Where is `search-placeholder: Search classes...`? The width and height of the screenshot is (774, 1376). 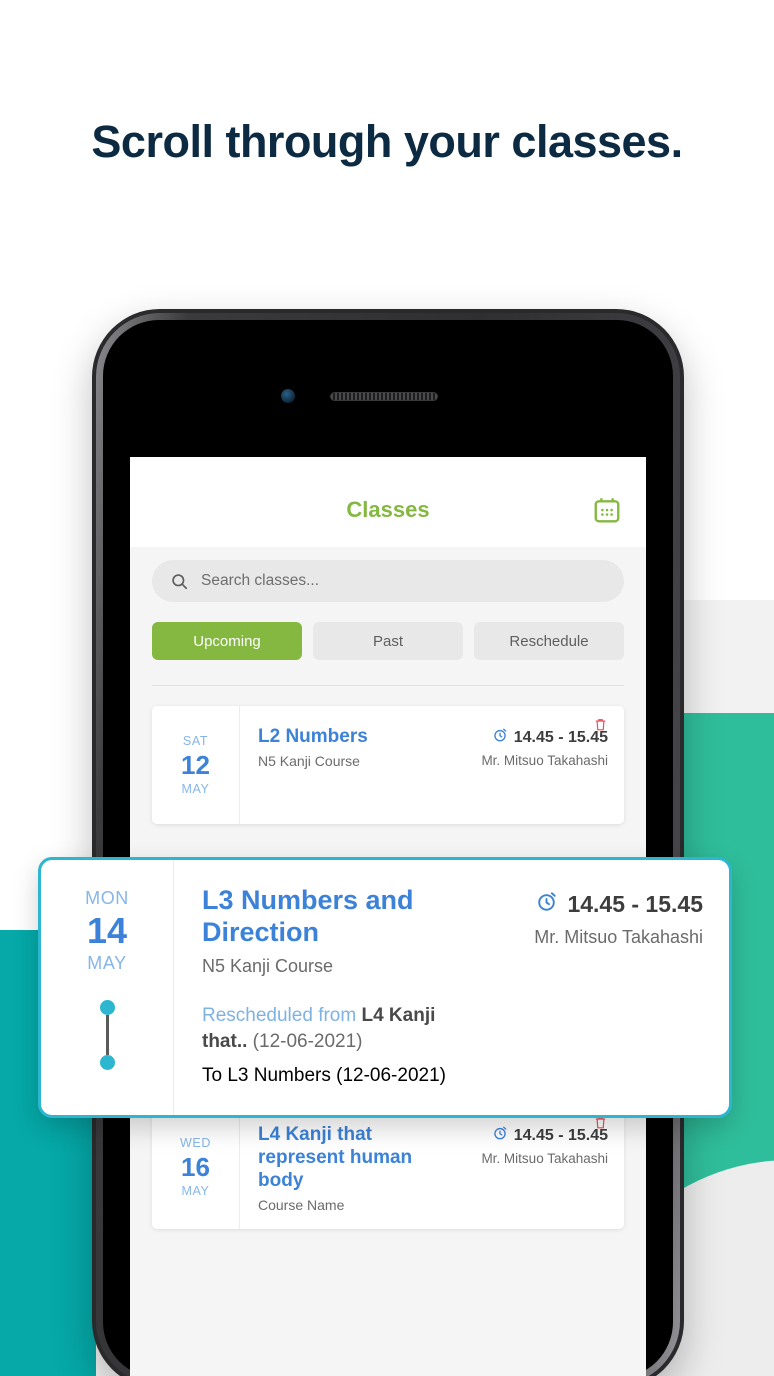 search-placeholder: Search classes... is located at coordinates (260, 580).